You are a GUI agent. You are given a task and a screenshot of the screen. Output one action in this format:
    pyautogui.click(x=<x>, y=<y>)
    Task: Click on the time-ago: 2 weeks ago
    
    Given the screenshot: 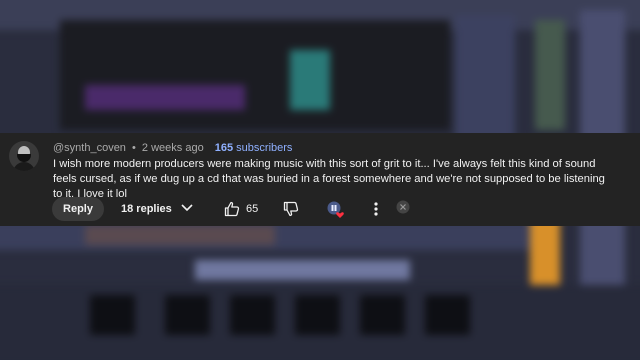 What is the action you would take?
    pyautogui.click(x=173, y=148)
    